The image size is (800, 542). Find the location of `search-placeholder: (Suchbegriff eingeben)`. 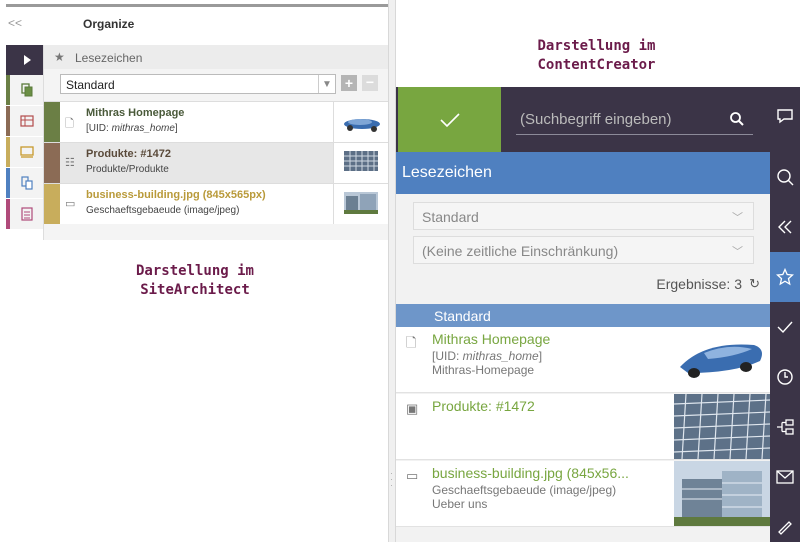

search-placeholder: (Suchbegriff eingeben) is located at coordinates (596, 119).